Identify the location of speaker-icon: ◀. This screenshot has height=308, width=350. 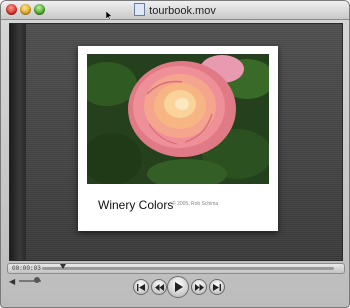
(12, 281).